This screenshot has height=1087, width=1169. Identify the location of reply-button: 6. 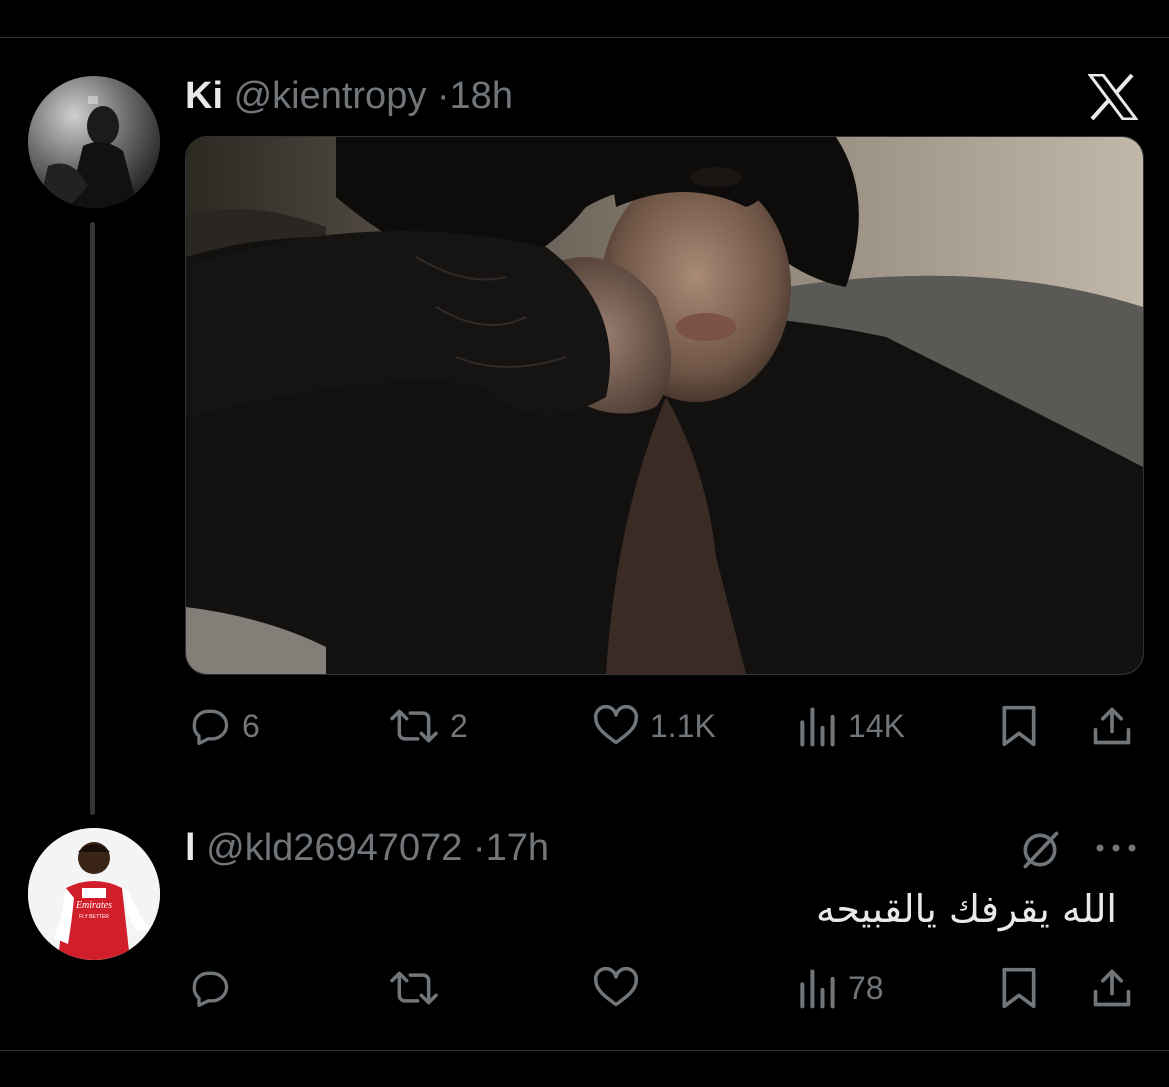
(224, 726).